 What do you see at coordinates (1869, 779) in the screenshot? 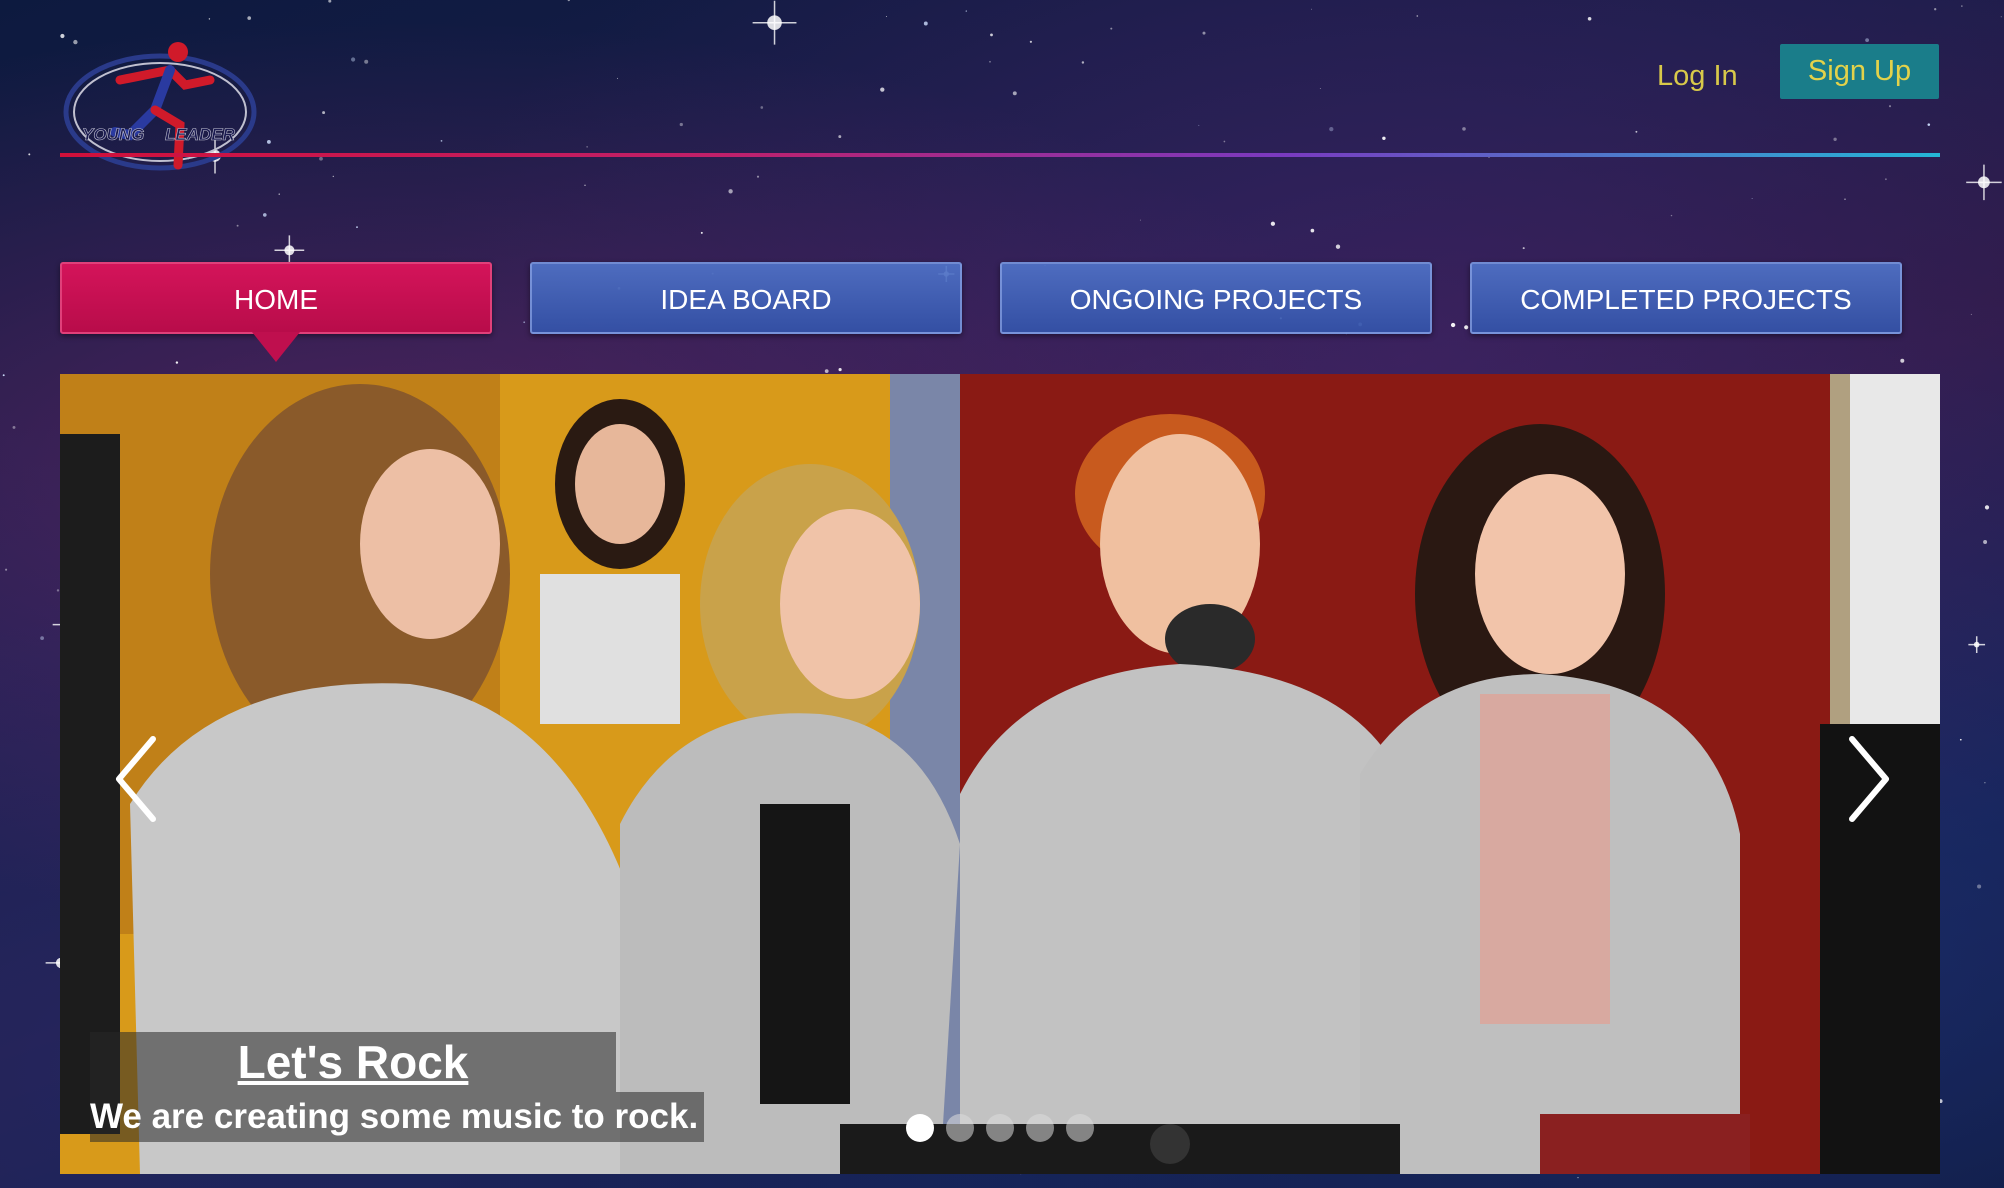
I see `chevron-right-icon` at bounding box center [1869, 779].